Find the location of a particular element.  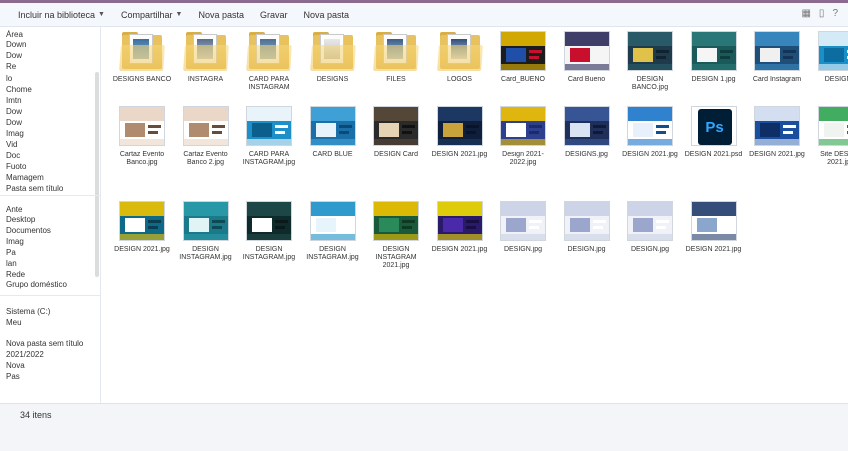

sidebar-item: Desktop is located at coordinates (52, 219).